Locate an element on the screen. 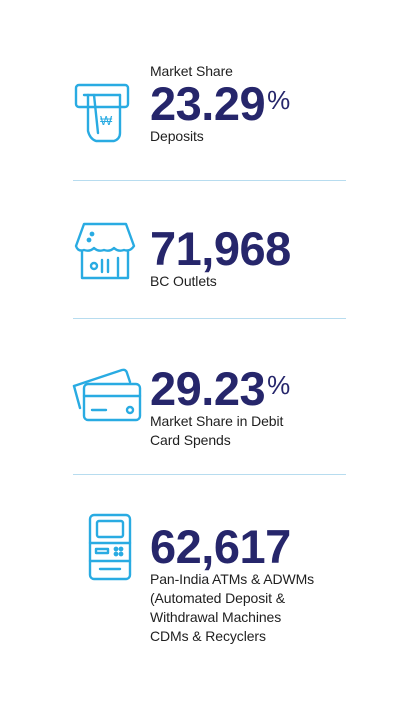 The width and height of the screenshot is (416, 720). stat-label-line: Card Spends is located at coordinates (190, 440).